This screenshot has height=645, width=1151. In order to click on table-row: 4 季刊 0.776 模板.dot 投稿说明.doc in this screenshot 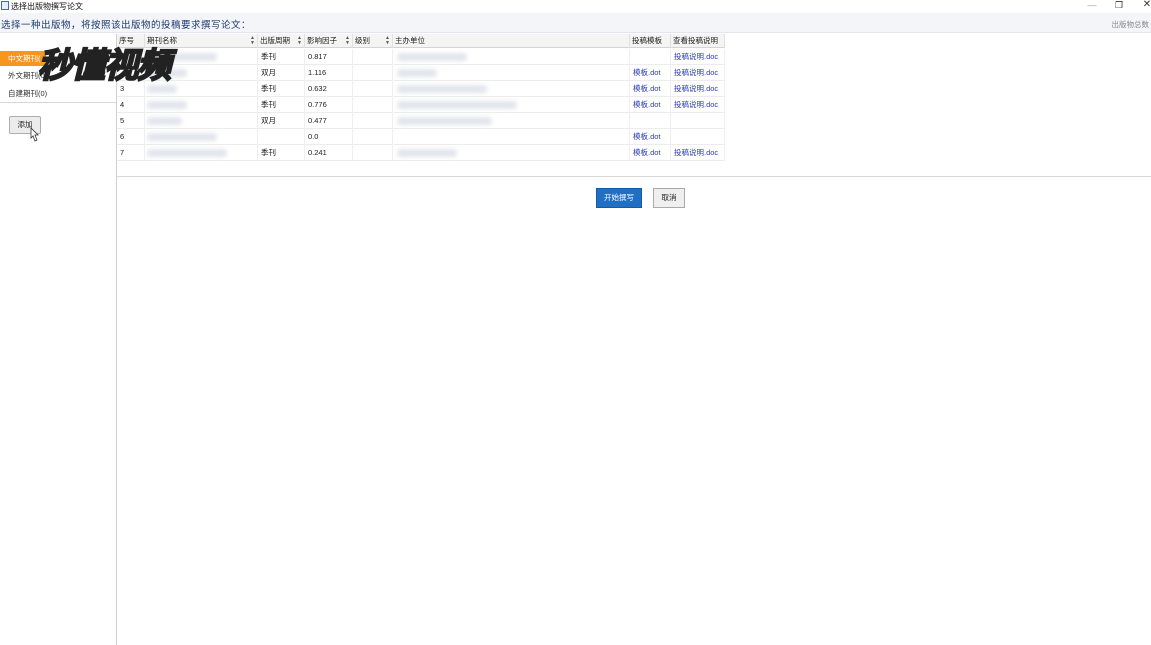, I will do `click(421, 105)`.